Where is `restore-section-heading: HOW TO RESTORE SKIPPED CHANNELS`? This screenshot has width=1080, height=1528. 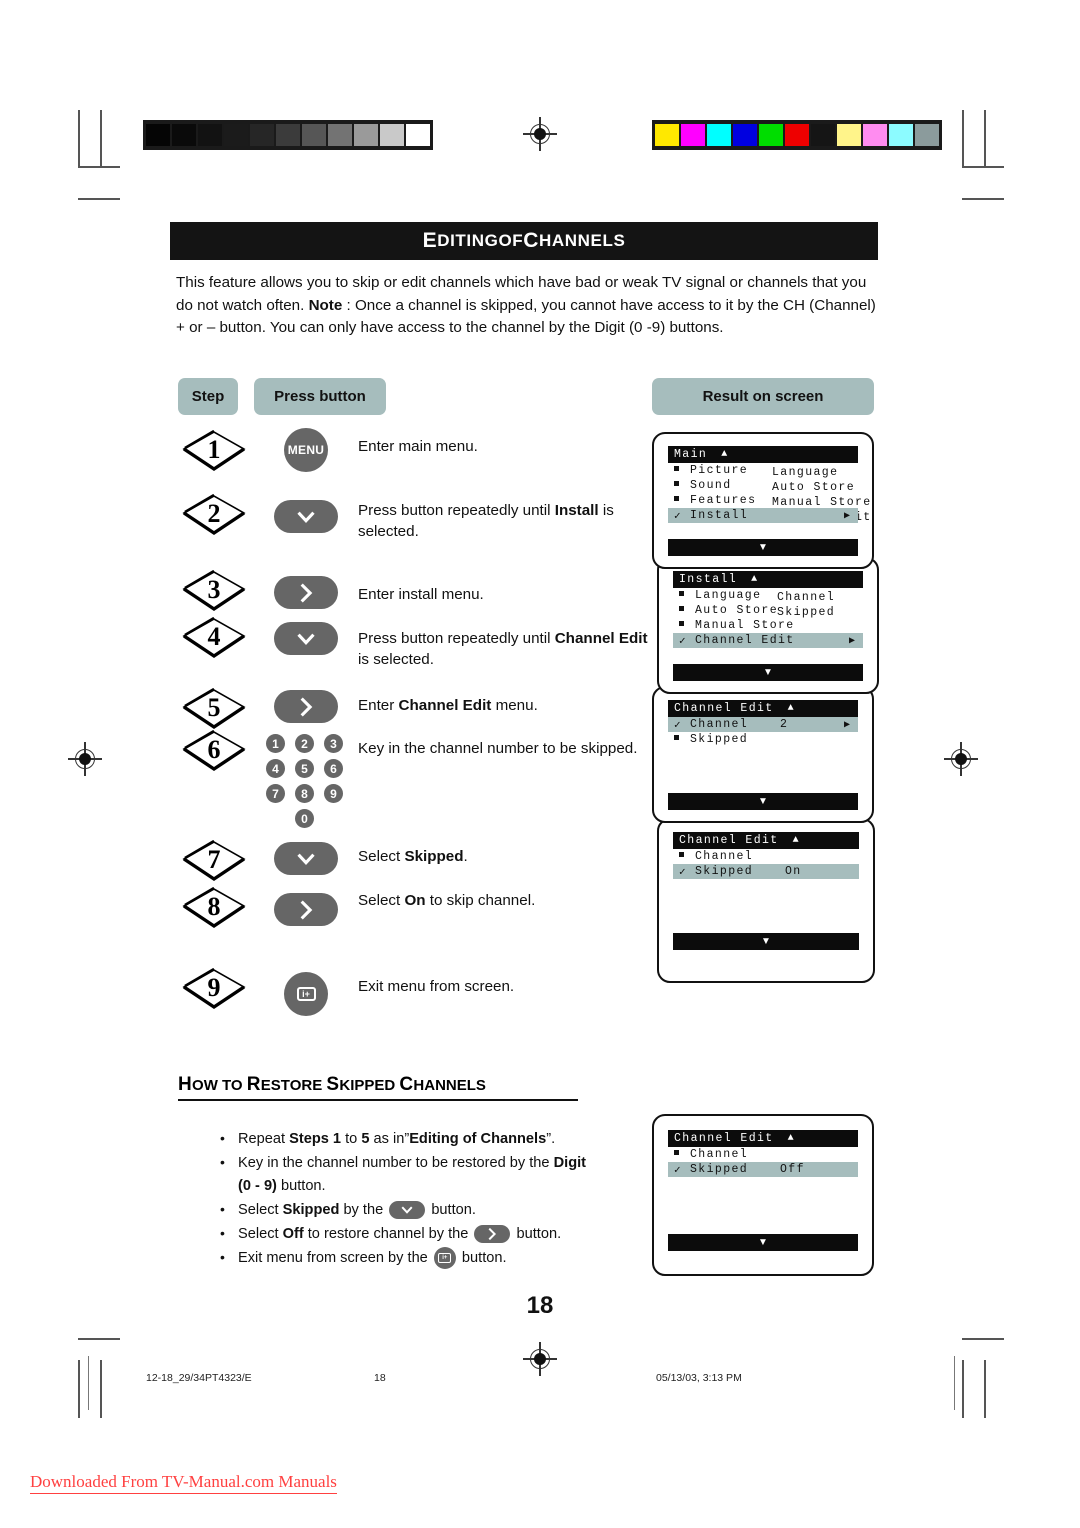
restore-section-heading: HOW TO RESTORE SKIPPED CHANNELS is located at coordinates (378, 1087).